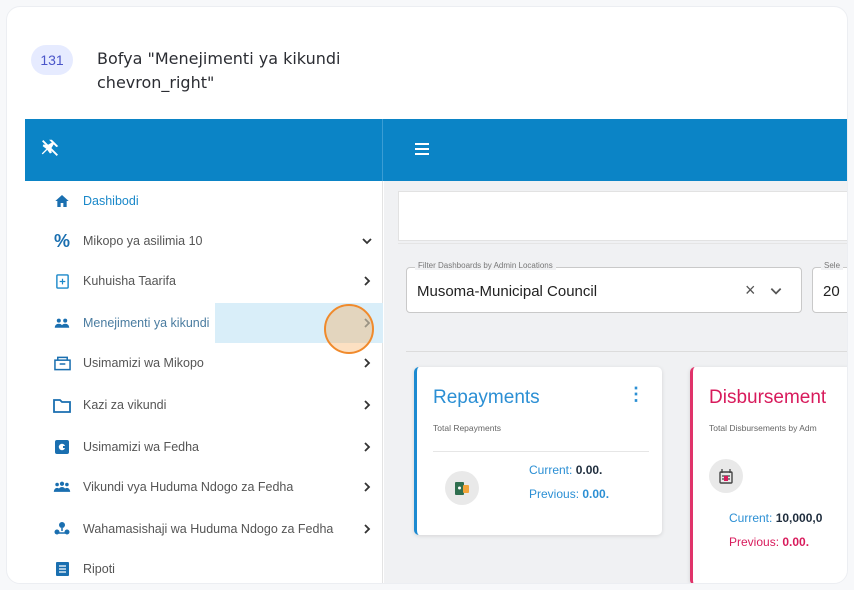  What do you see at coordinates (62, 405) in the screenshot?
I see `folder-icon` at bounding box center [62, 405].